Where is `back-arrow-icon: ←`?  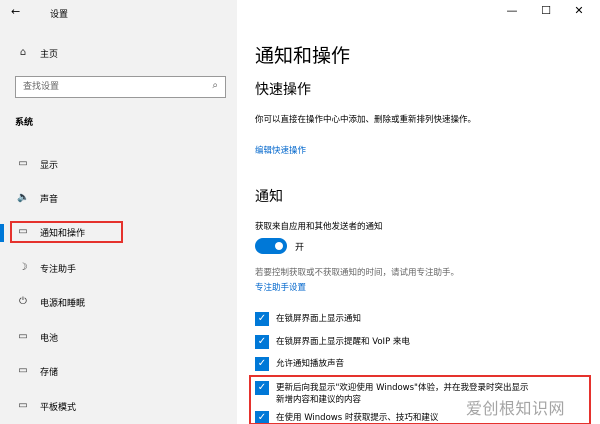 back-arrow-icon: ← is located at coordinates (15, 11).